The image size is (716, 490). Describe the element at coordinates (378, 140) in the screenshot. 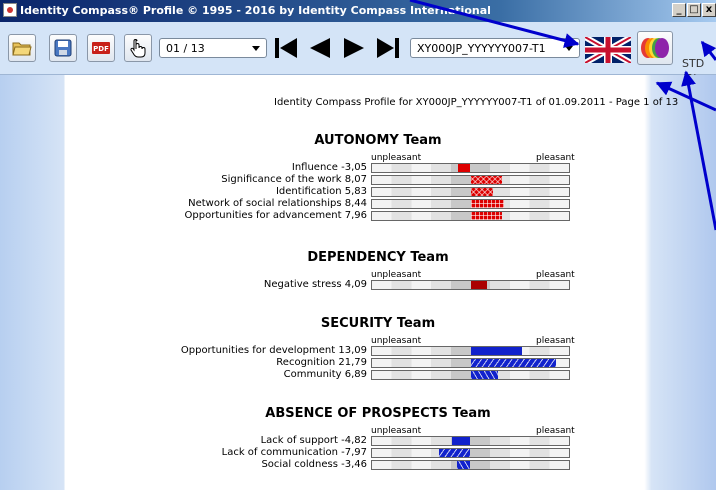

I see `section-title: AUTONOMY Team` at that location.